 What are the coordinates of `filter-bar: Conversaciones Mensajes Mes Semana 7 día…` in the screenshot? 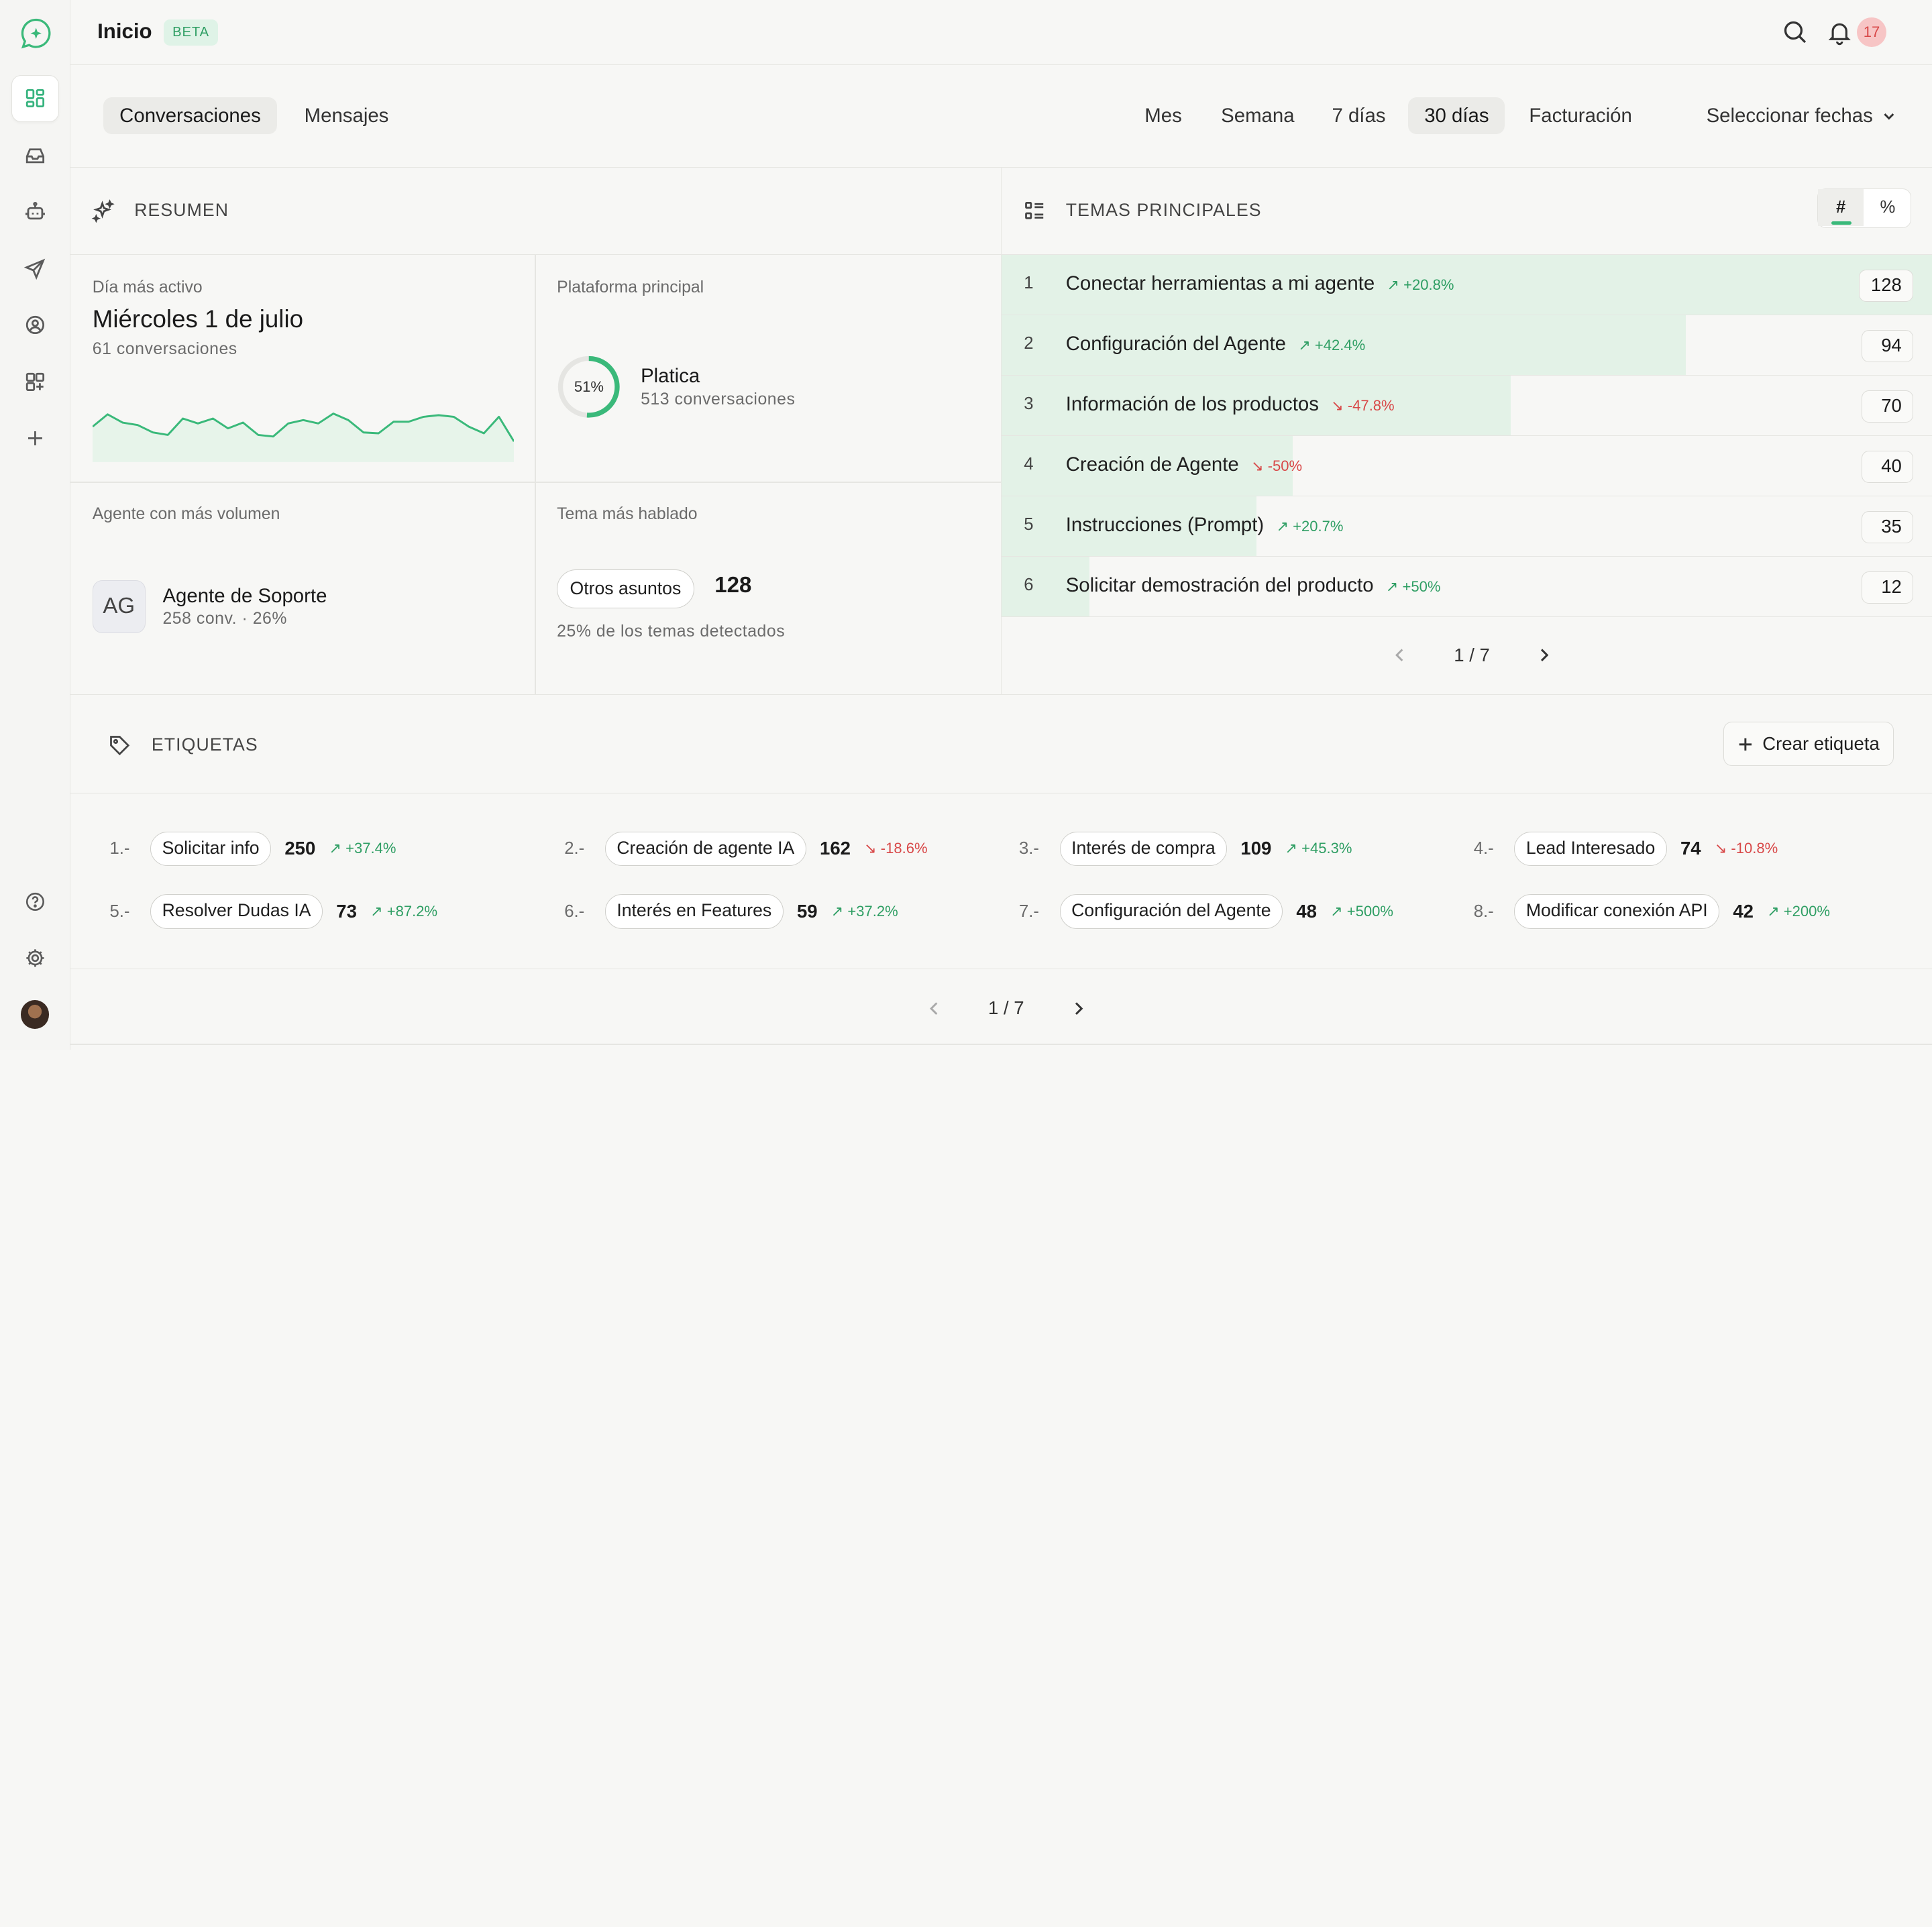 It's located at (1001, 117).